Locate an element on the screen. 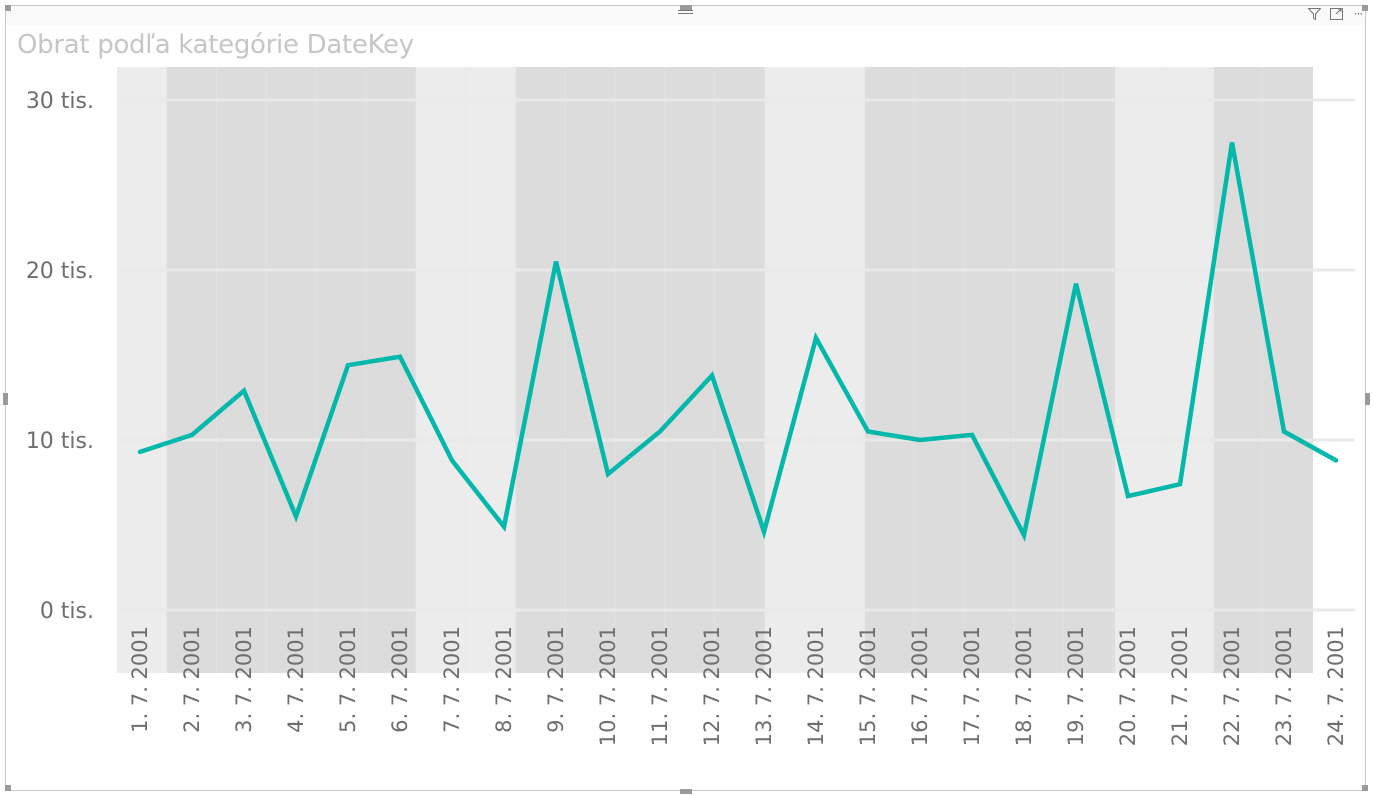 The image size is (1373, 796). x-tick-label: 16. 7. 2001 is located at coordinates (920, 686).